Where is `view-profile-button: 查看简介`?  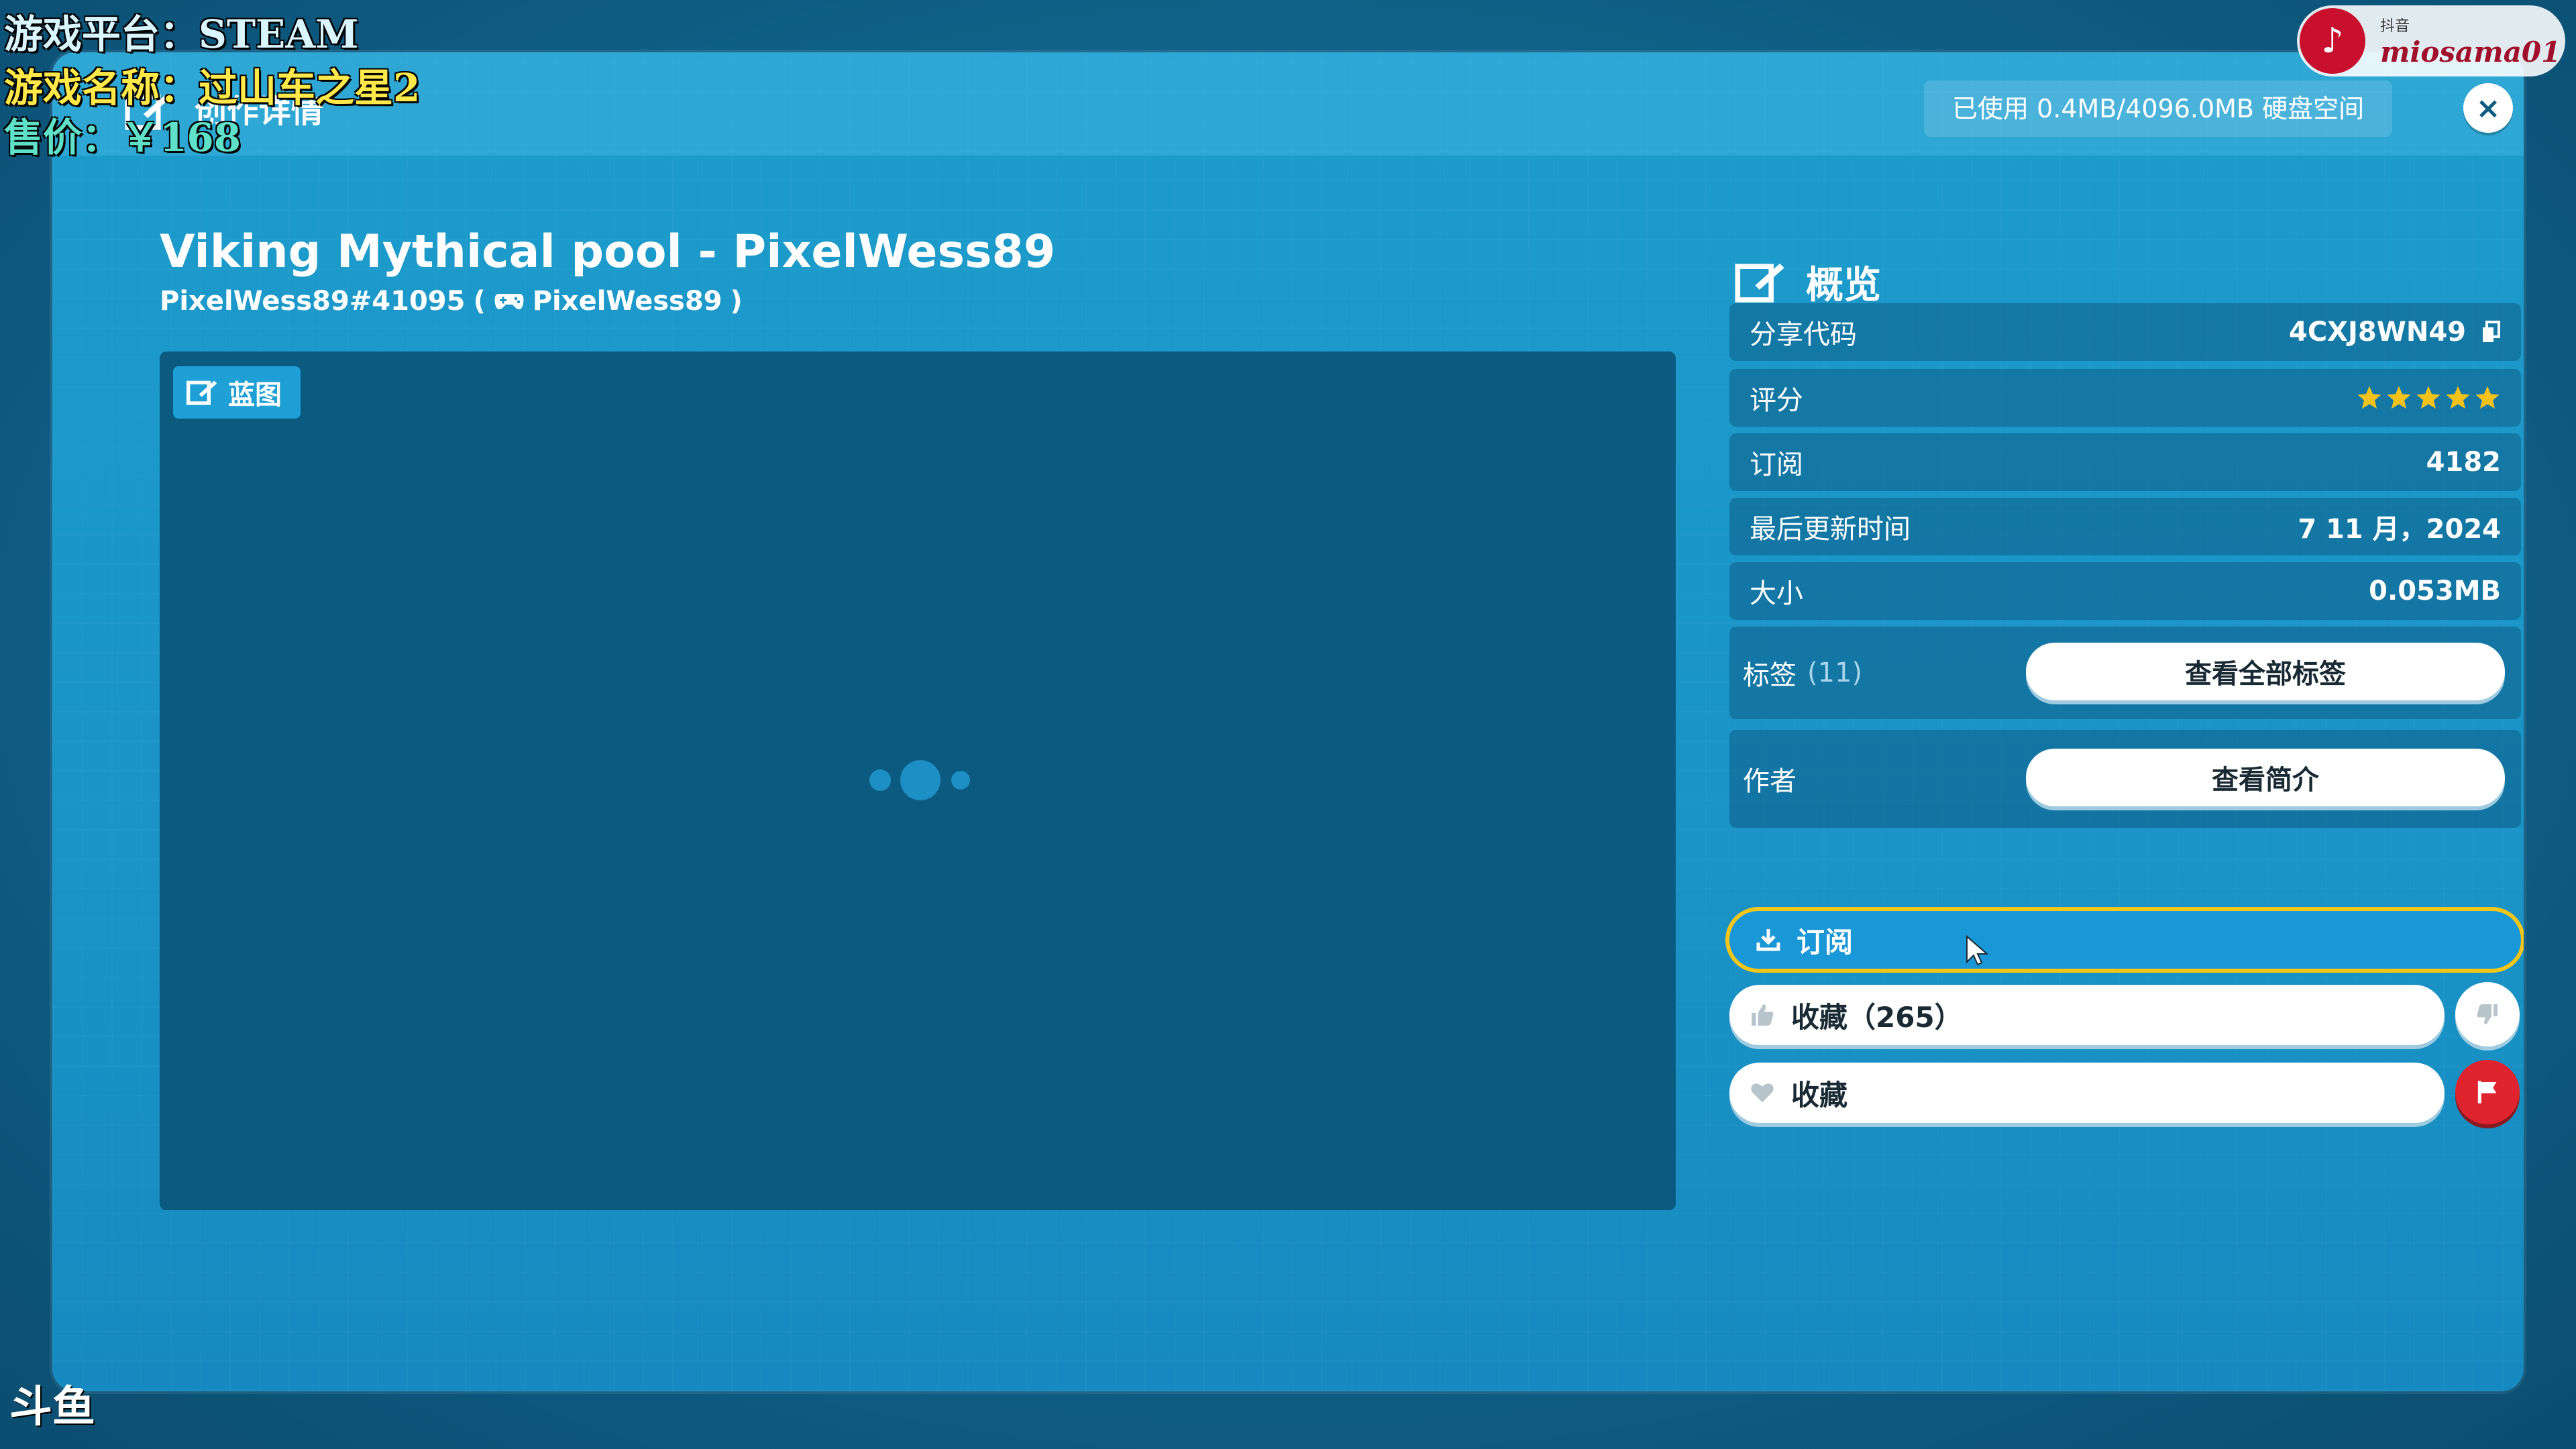 view-profile-button: 查看简介 is located at coordinates (2265, 777).